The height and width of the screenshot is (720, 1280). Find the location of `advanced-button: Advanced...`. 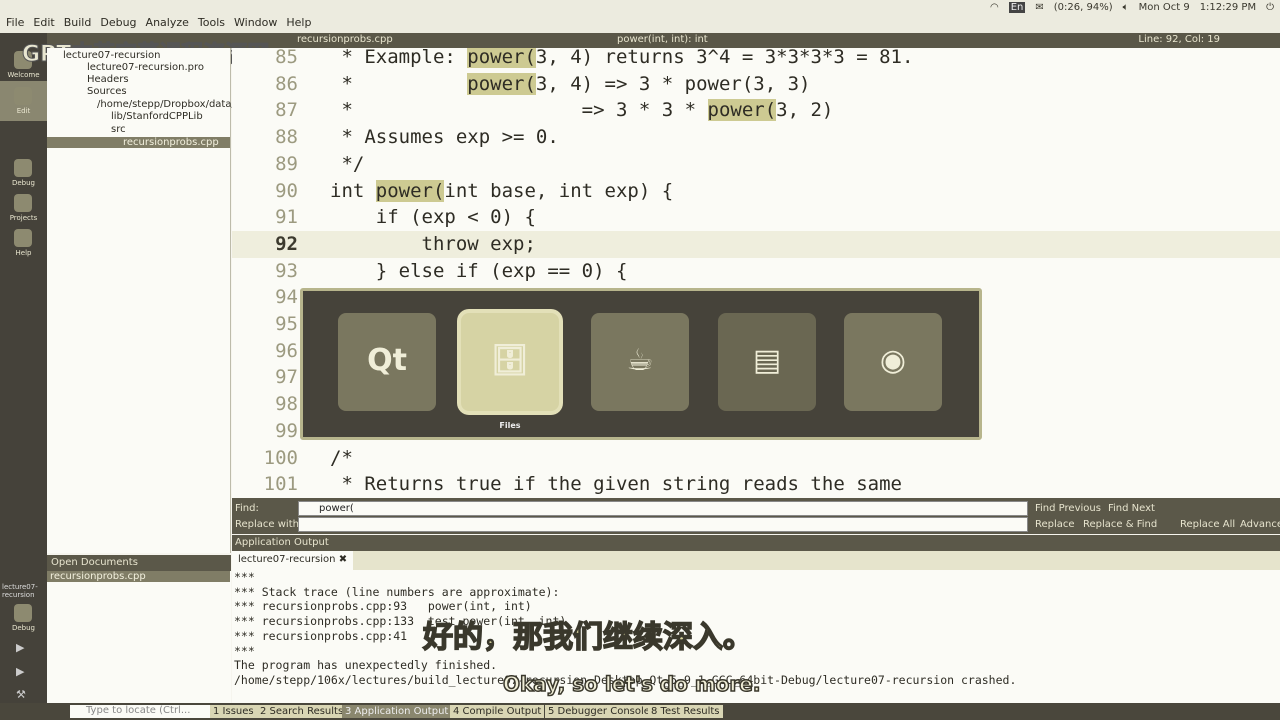

advanced-button: Advanced... is located at coordinates (1260, 524).